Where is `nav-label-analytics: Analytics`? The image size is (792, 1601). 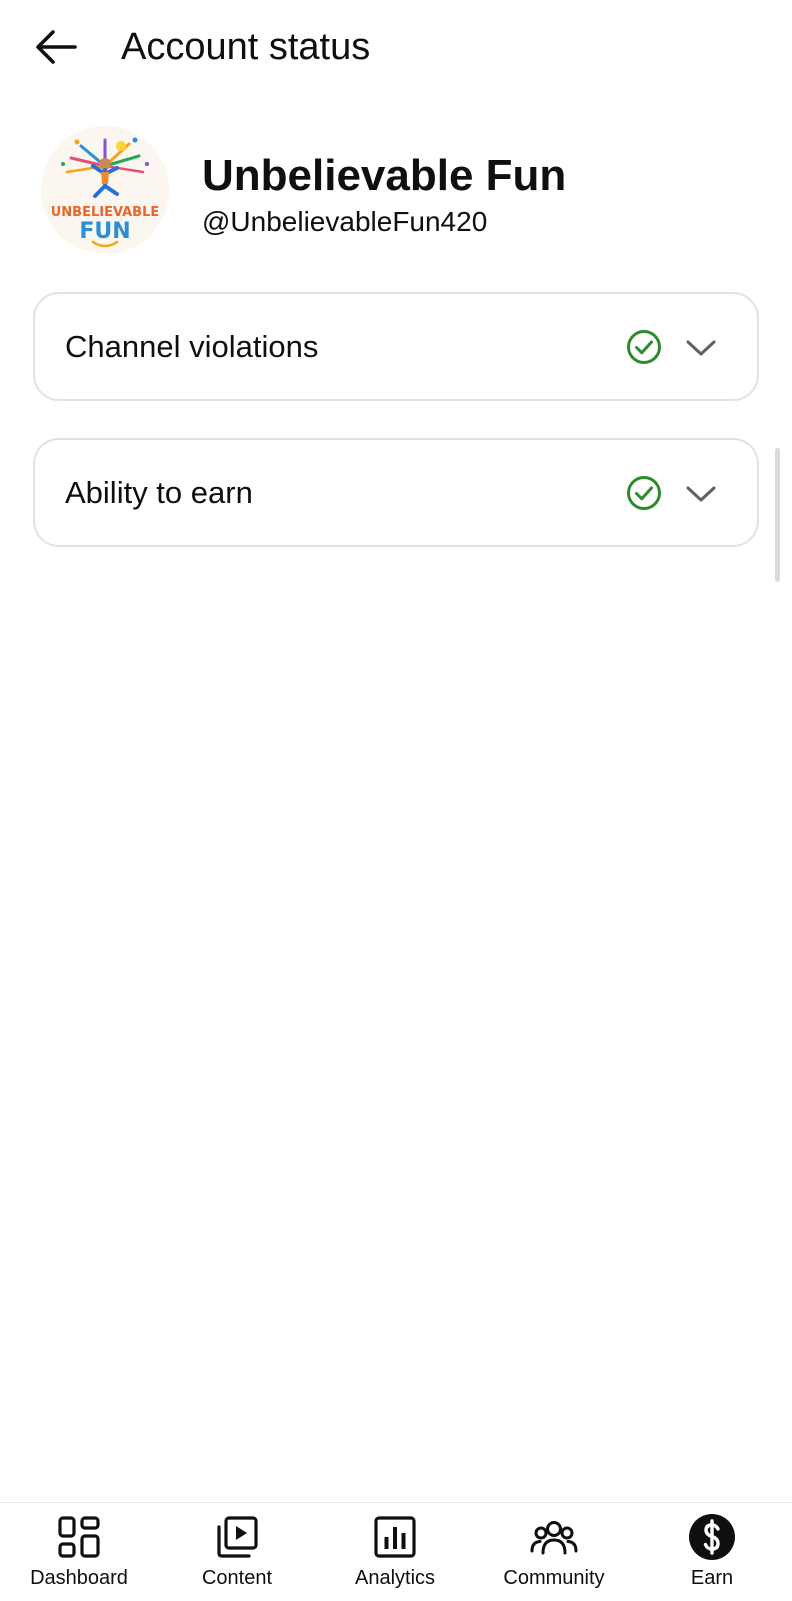 nav-label-analytics: Analytics is located at coordinates (395, 1578).